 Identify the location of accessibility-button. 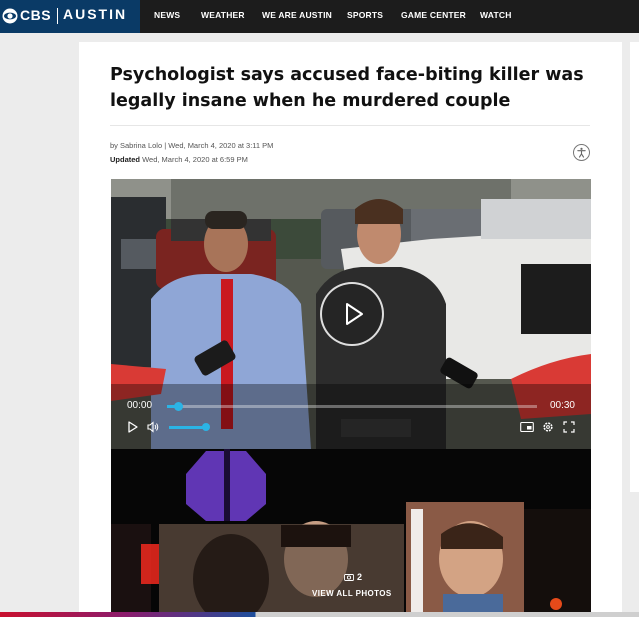
(581, 152).